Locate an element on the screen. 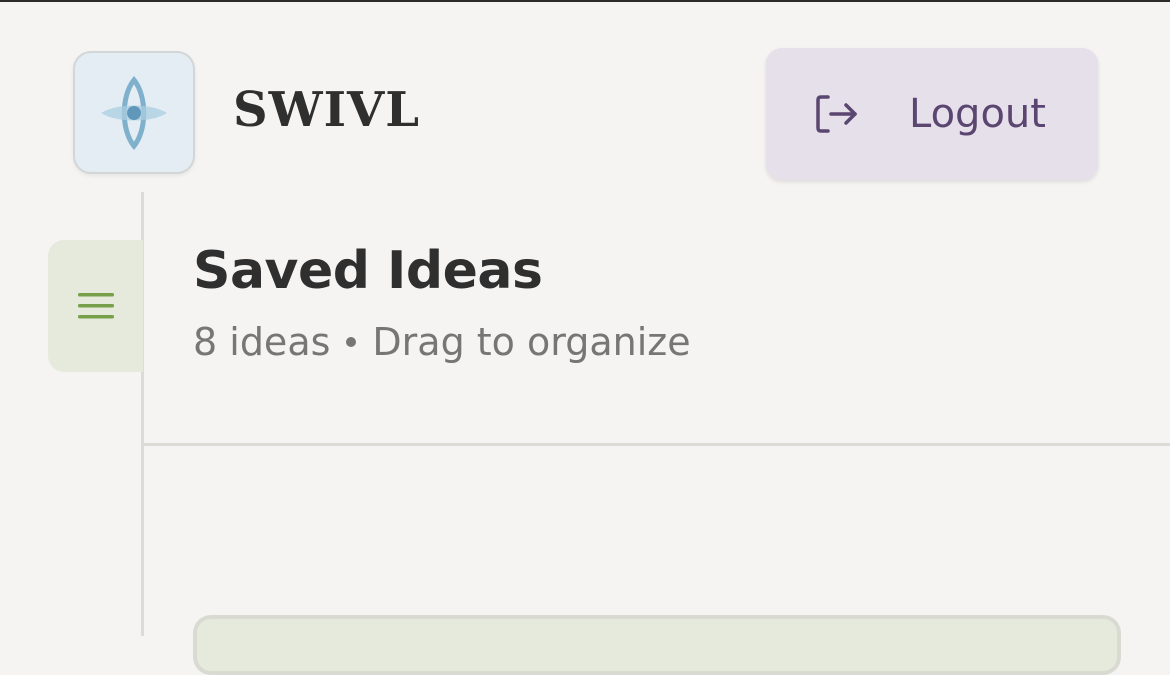 This screenshot has width=1170, height=675. hamburger-menu-icon is located at coordinates (95, 306).